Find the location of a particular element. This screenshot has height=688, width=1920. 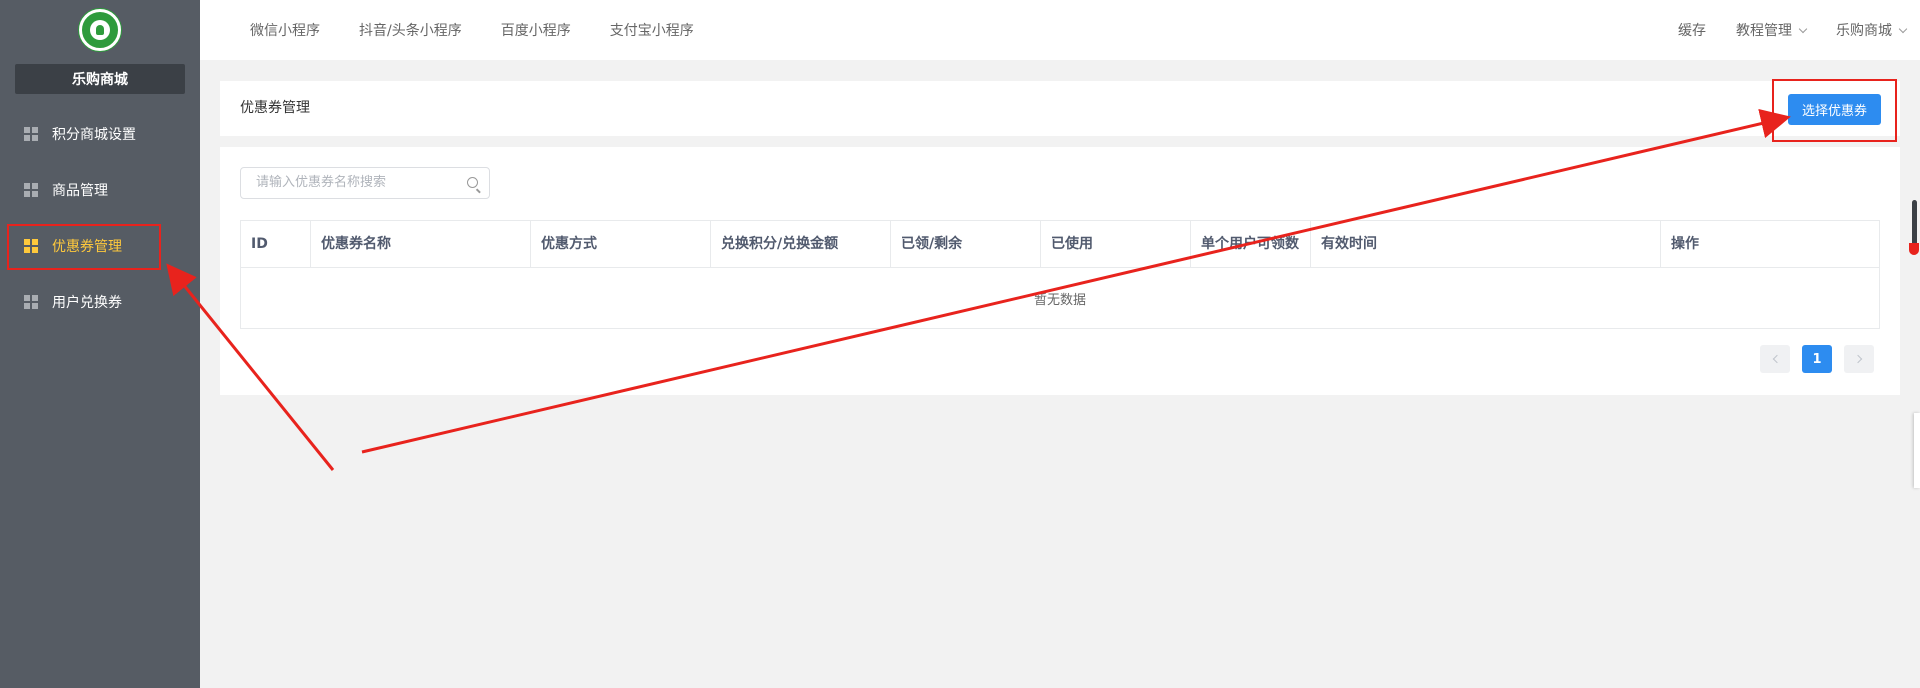

sidebar-item-coupons: 优惠券管理 is located at coordinates (100, 246).